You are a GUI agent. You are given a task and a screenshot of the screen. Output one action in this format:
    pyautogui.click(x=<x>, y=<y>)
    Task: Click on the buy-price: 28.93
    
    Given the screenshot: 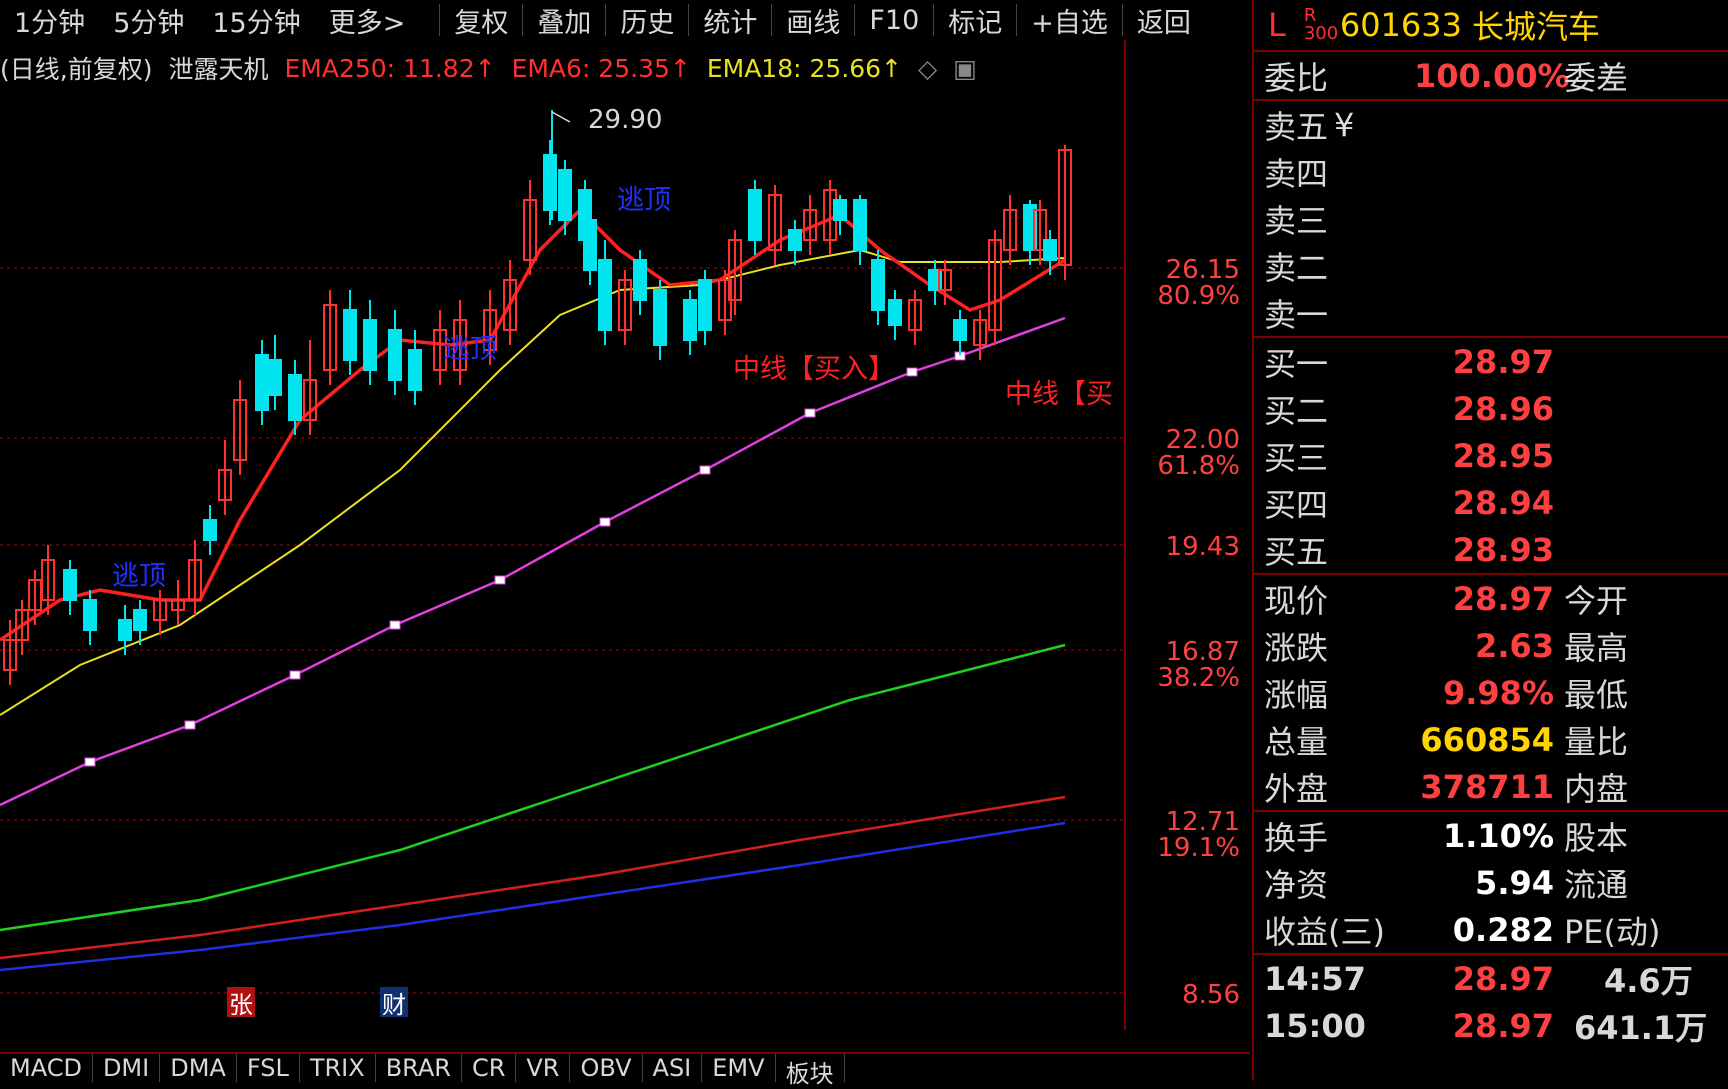 What is the action you would take?
    pyautogui.click(x=1503, y=549)
    